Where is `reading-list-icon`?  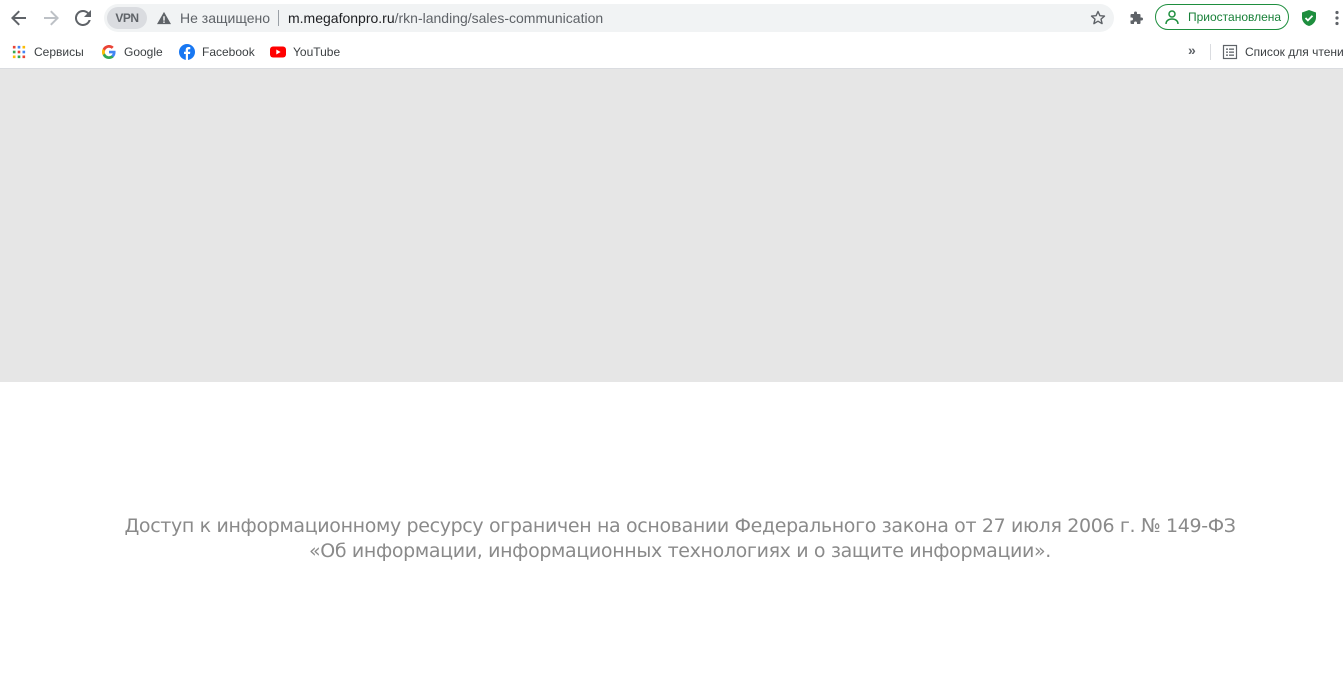
reading-list-icon is located at coordinates (1230, 52).